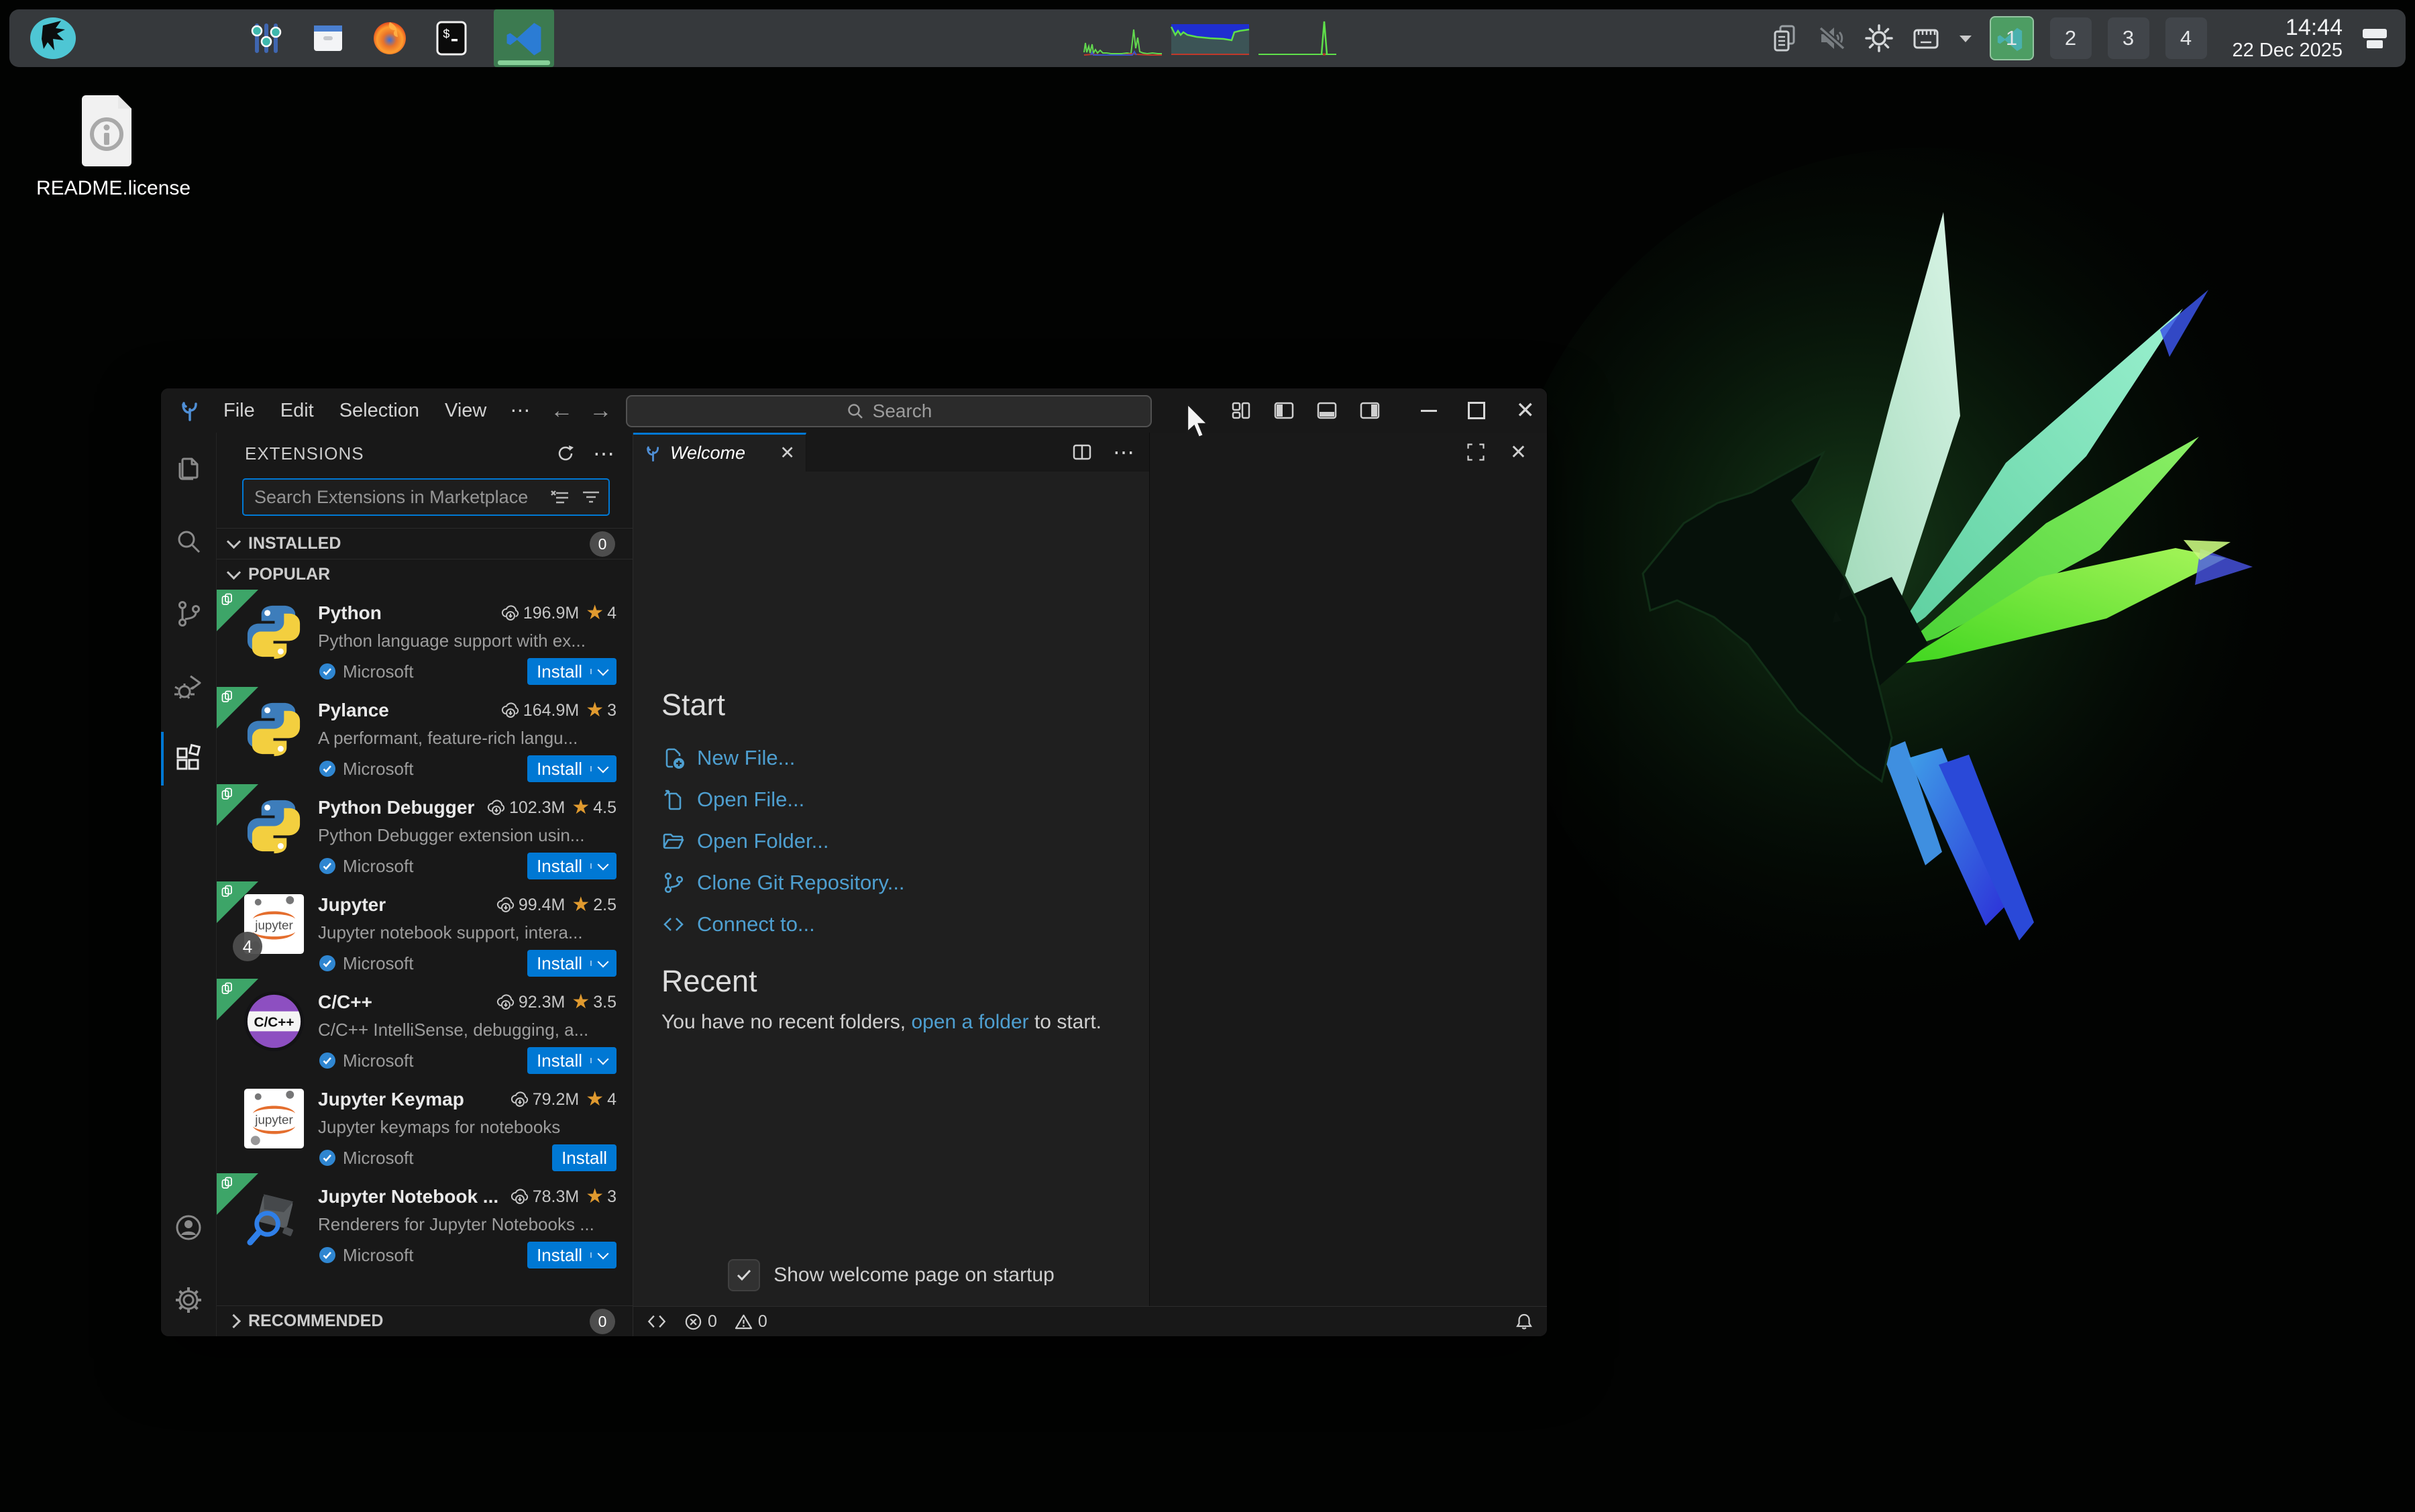 The image size is (2415, 1512). Describe the element at coordinates (1476, 452) in the screenshot. I see `expand-group-icon` at that location.